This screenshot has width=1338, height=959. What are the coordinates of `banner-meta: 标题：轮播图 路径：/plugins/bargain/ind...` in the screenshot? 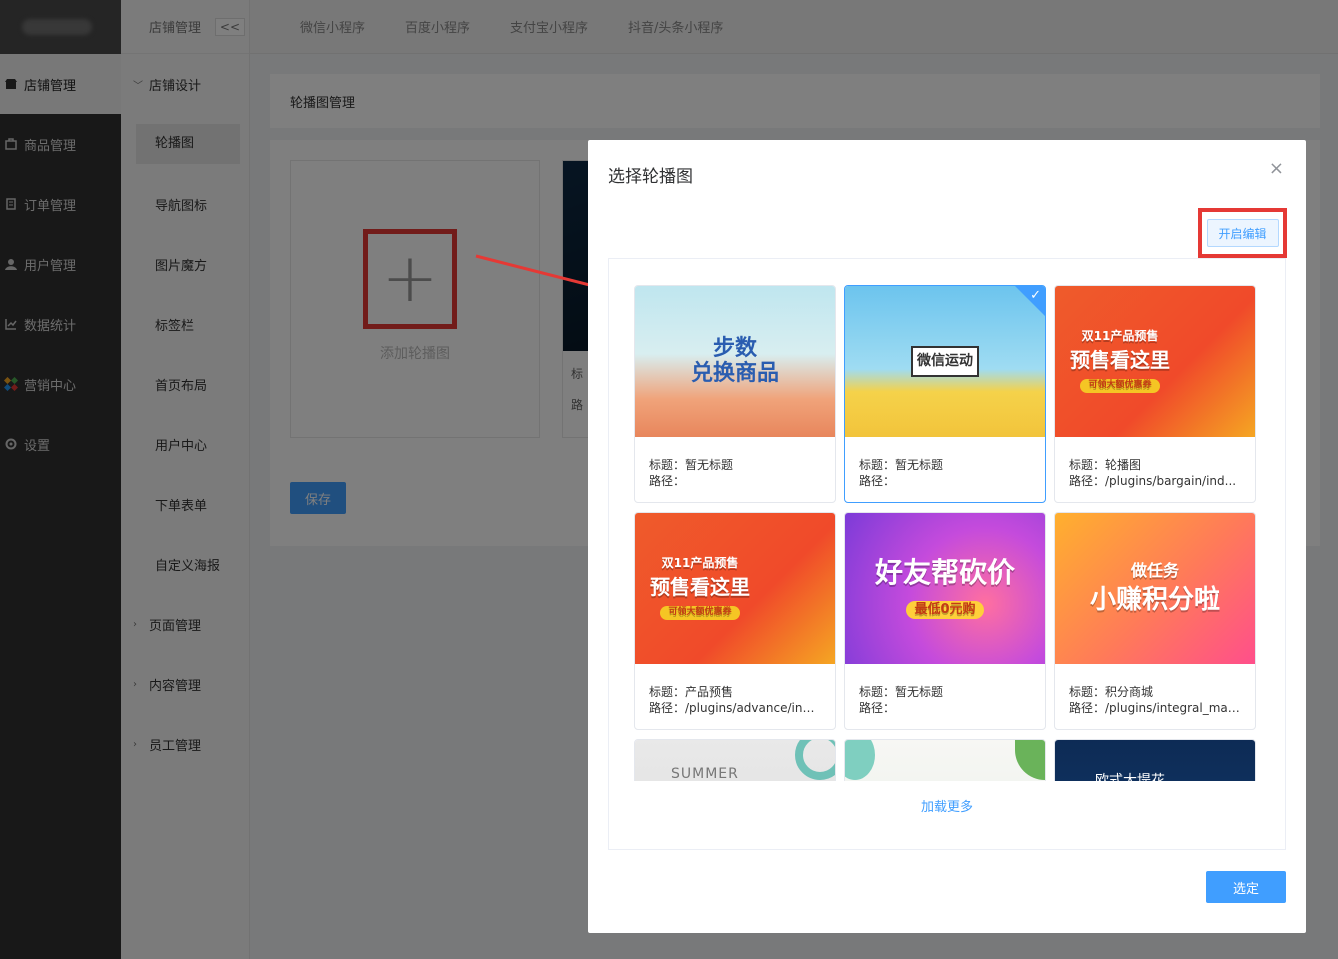 It's located at (1155, 463).